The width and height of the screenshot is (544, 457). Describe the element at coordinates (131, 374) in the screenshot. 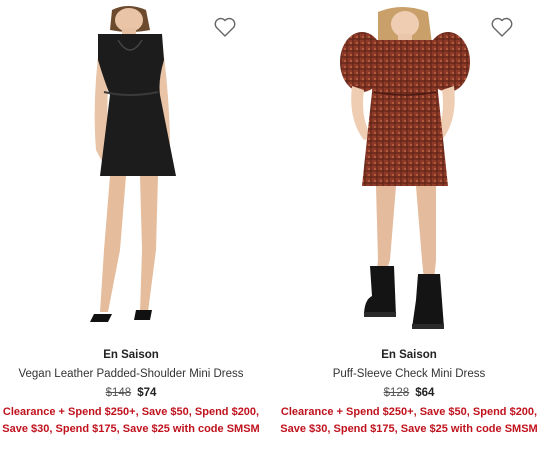

I see `product-title-link: Vegan Leather Padded-Shoulder Mini Dress` at that location.